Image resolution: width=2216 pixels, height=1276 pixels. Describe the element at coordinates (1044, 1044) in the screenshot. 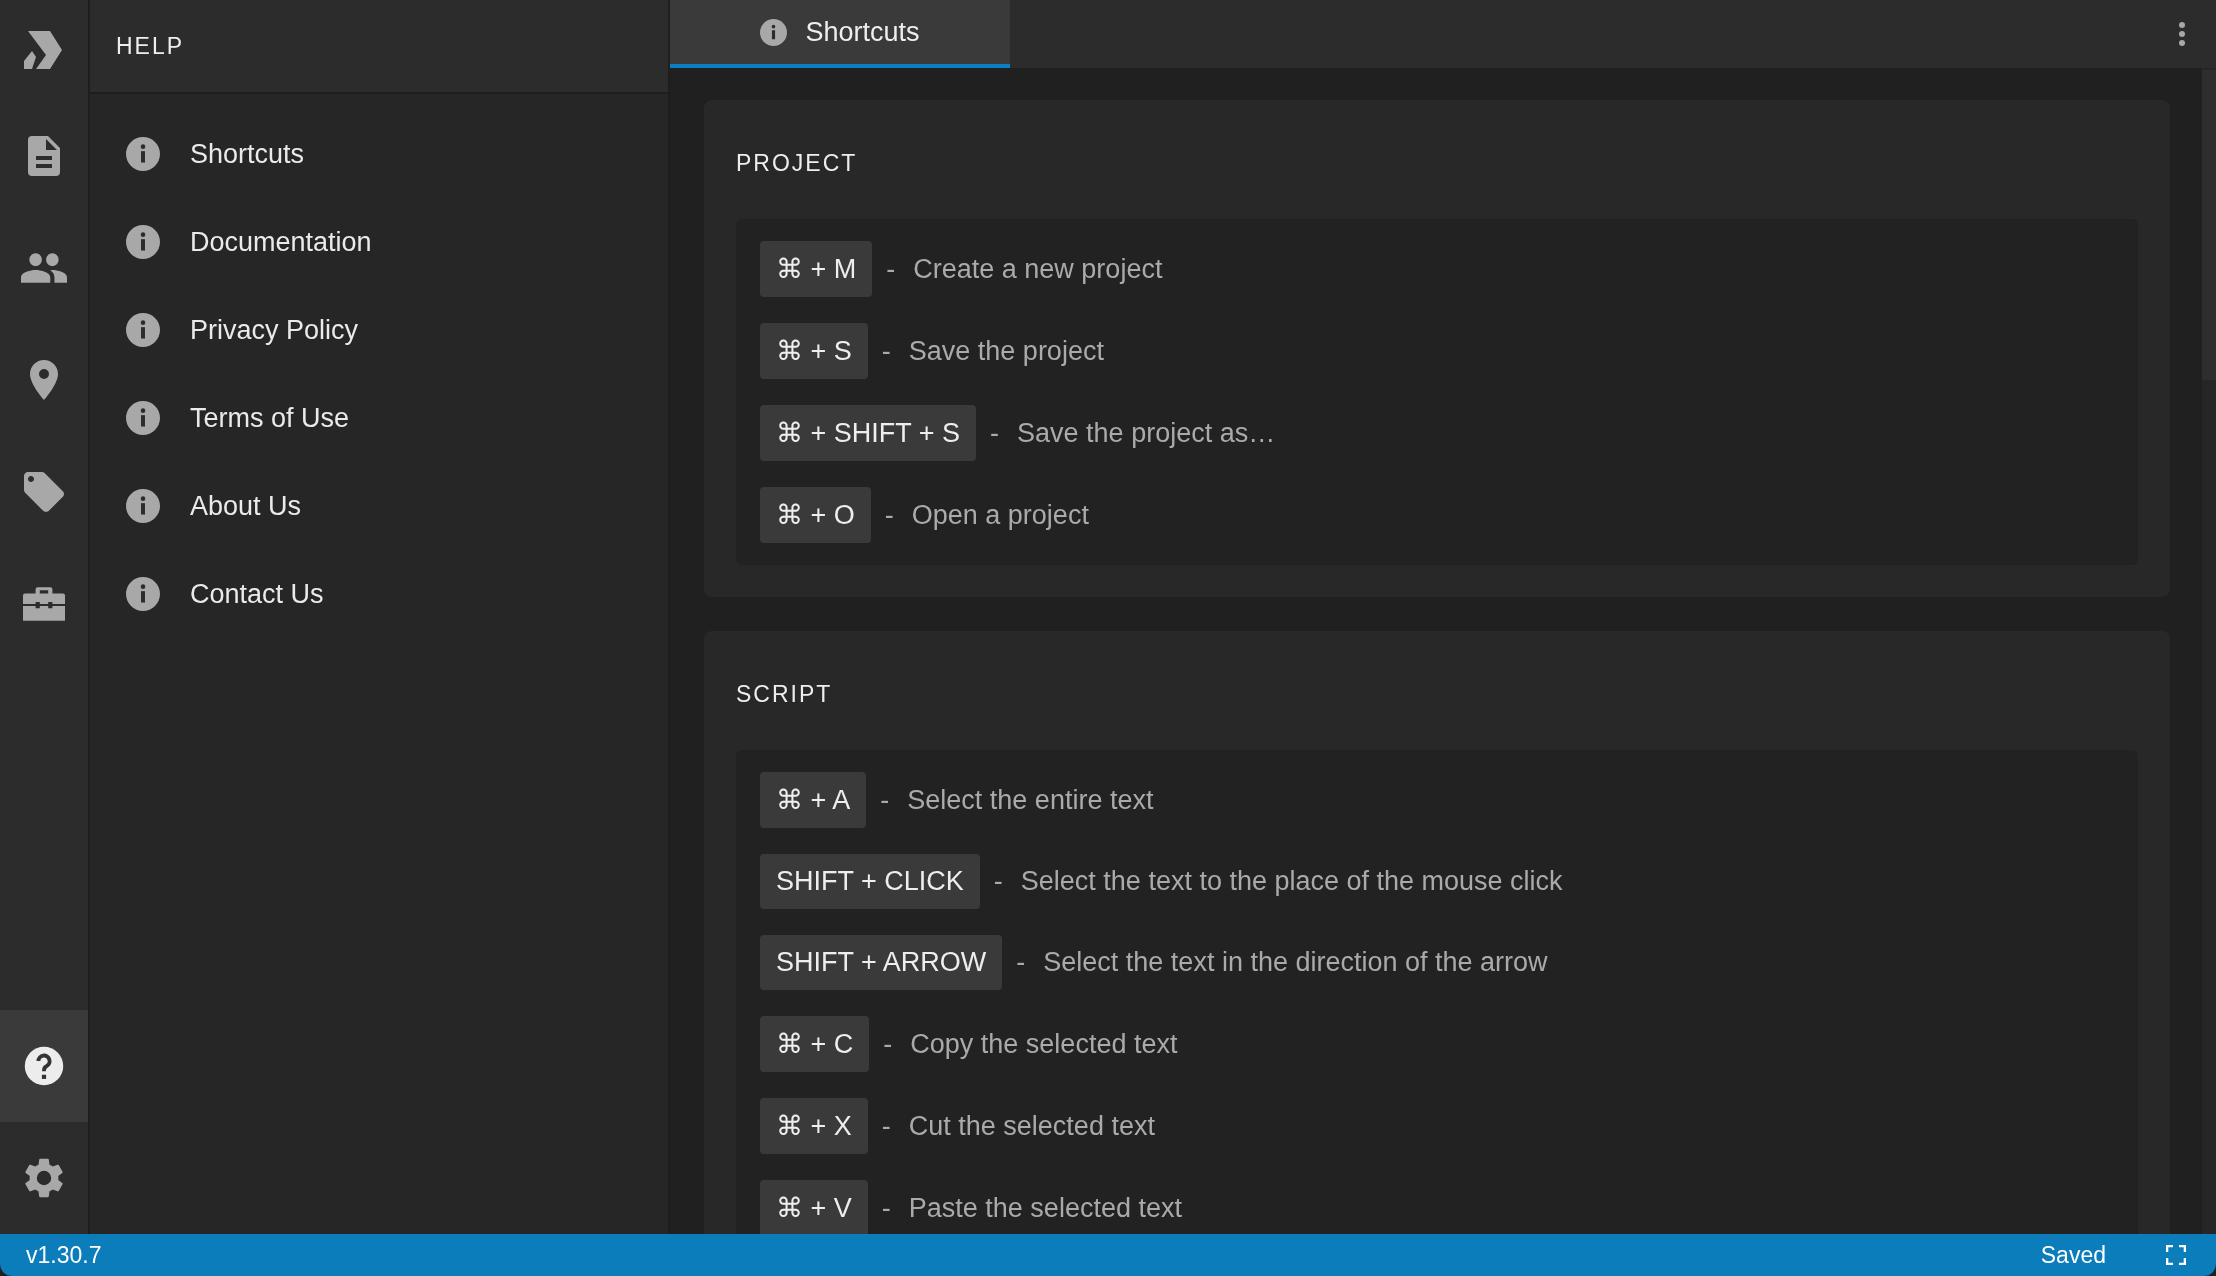

I see `shortcut-description: Copy the selected text` at that location.